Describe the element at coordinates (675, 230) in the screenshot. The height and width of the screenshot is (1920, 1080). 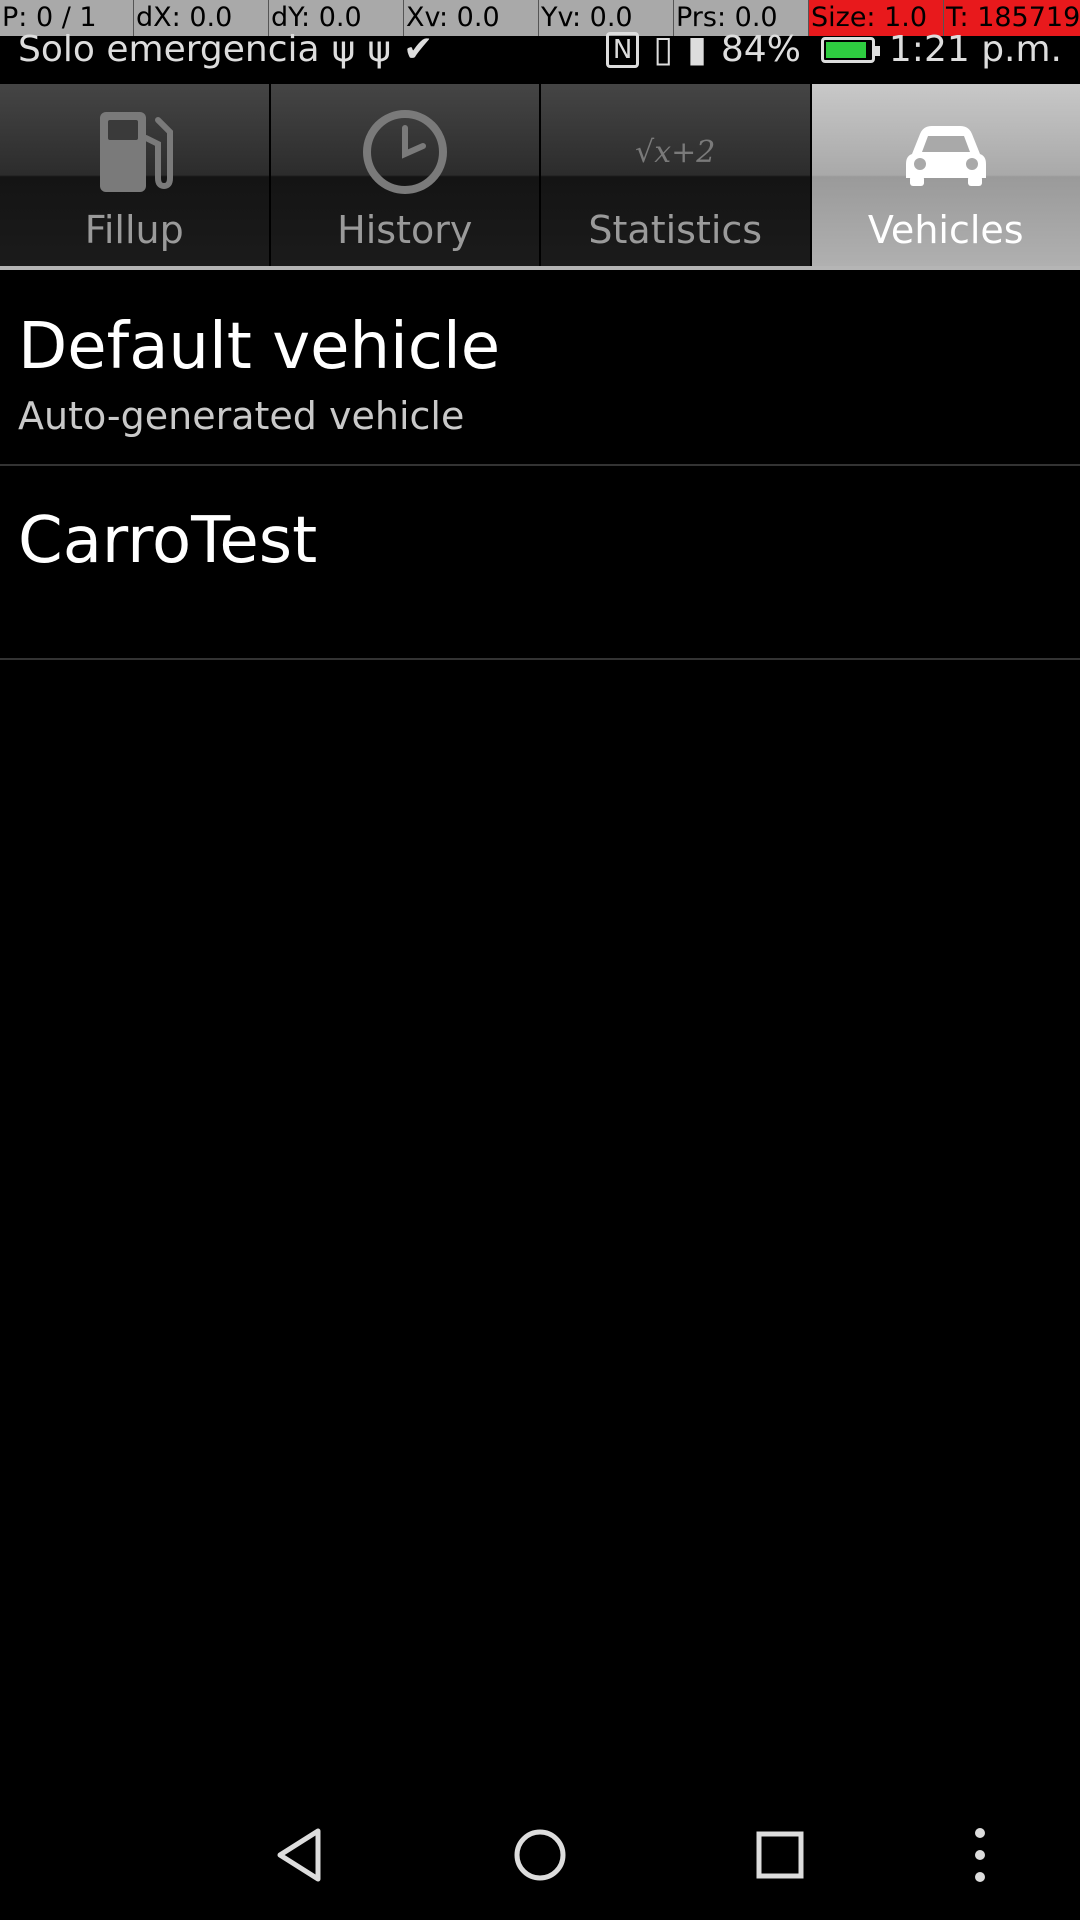
I see `tab-statistics-label: Statistics` at that location.